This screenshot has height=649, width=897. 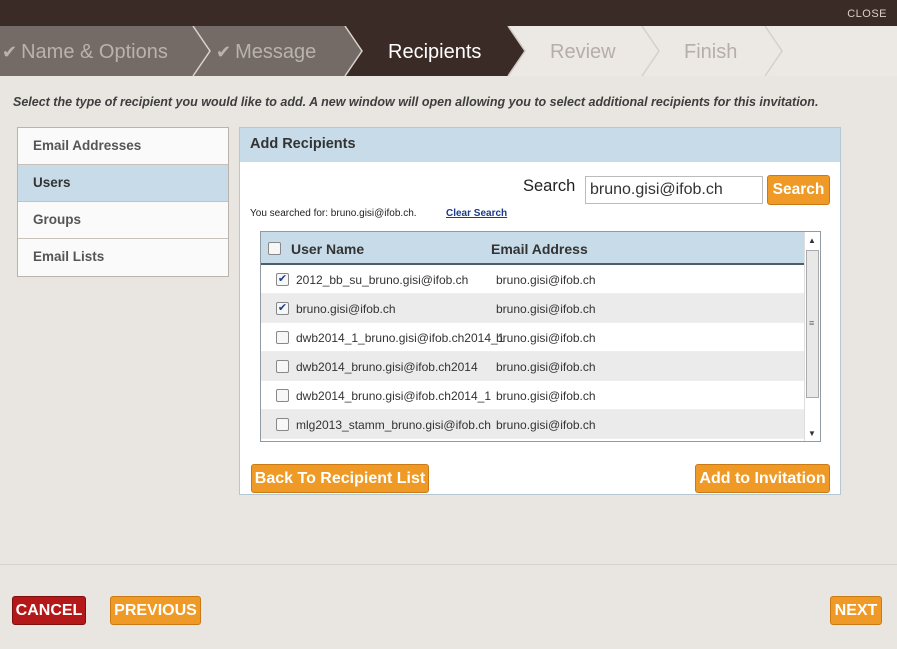 I want to click on user-name-cell: dwb2014_bruno.gisi@ifob.ch2014, so click(x=387, y=367).